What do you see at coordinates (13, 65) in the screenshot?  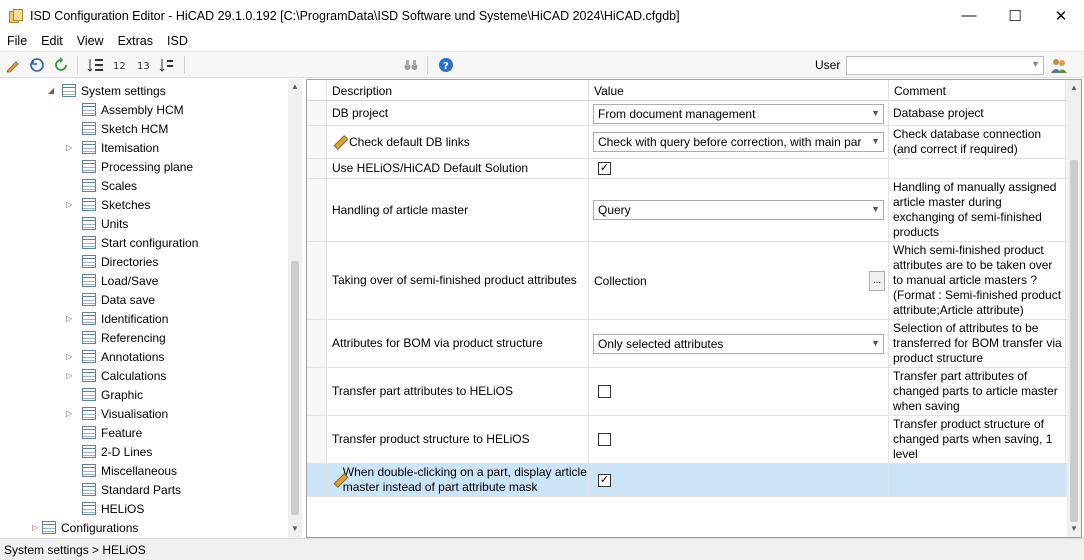 I see `edit-pencil-icon` at bounding box center [13, 65].